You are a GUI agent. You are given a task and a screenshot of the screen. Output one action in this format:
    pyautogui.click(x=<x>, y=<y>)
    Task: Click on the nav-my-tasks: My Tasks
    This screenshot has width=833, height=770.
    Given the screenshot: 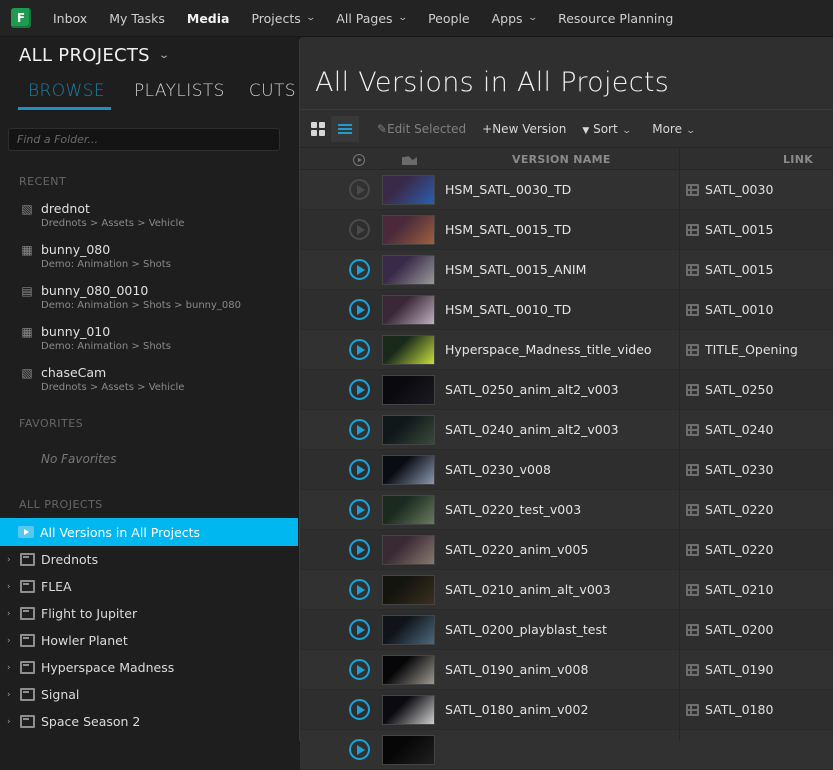 What is the action you would take?
    pyautogui.click(x=137, y=18)
    